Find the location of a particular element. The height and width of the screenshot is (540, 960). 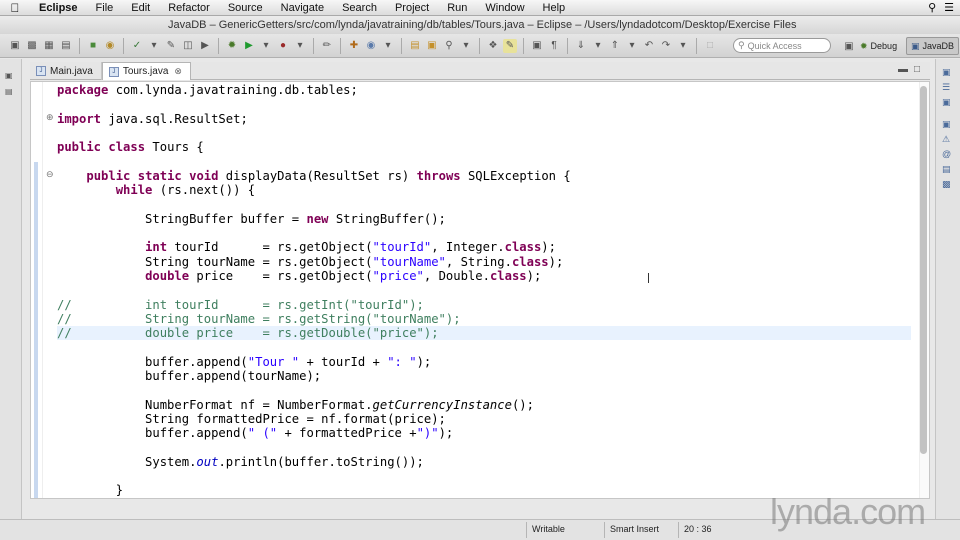

tab-main-java: J Main.java is located at coordinates (66, 71).